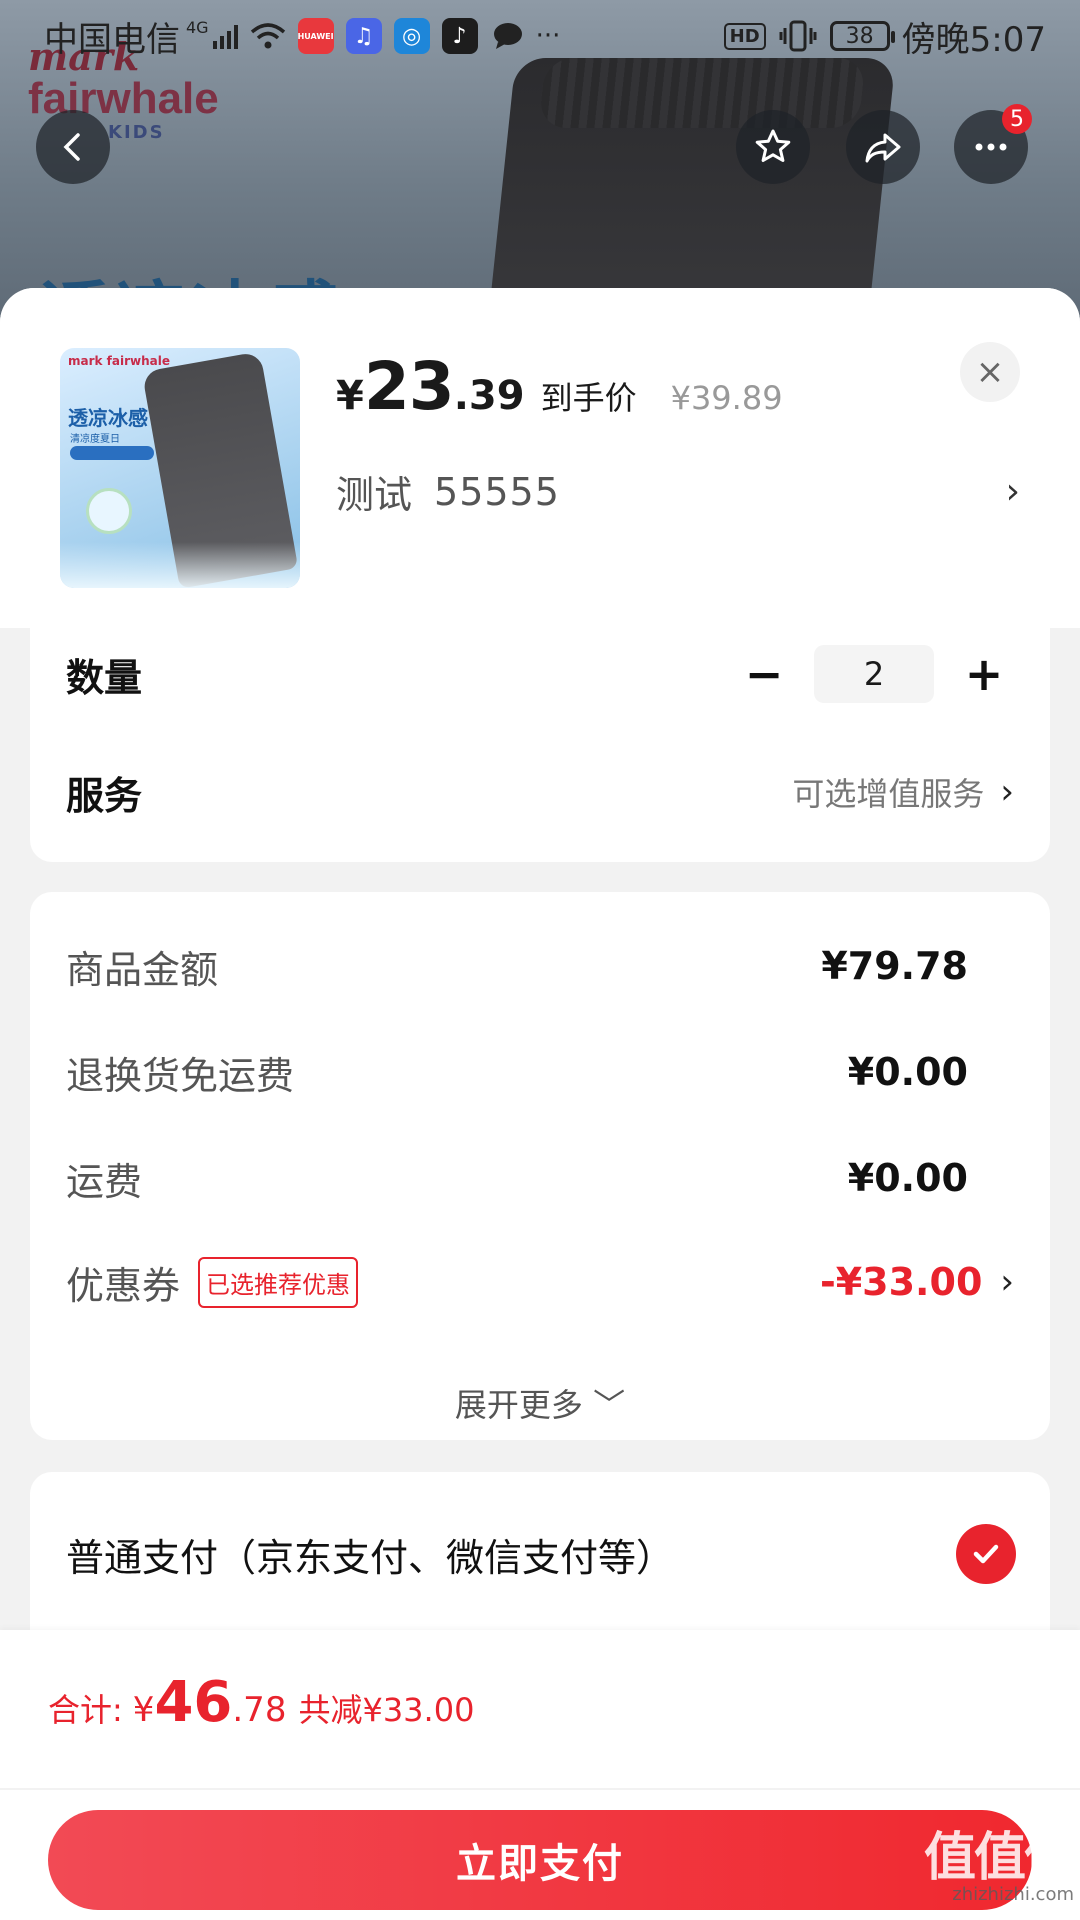  Describe the element at coordinates (374, 495) in the screenshot. I see `sku-option-a: 测试` at that location.